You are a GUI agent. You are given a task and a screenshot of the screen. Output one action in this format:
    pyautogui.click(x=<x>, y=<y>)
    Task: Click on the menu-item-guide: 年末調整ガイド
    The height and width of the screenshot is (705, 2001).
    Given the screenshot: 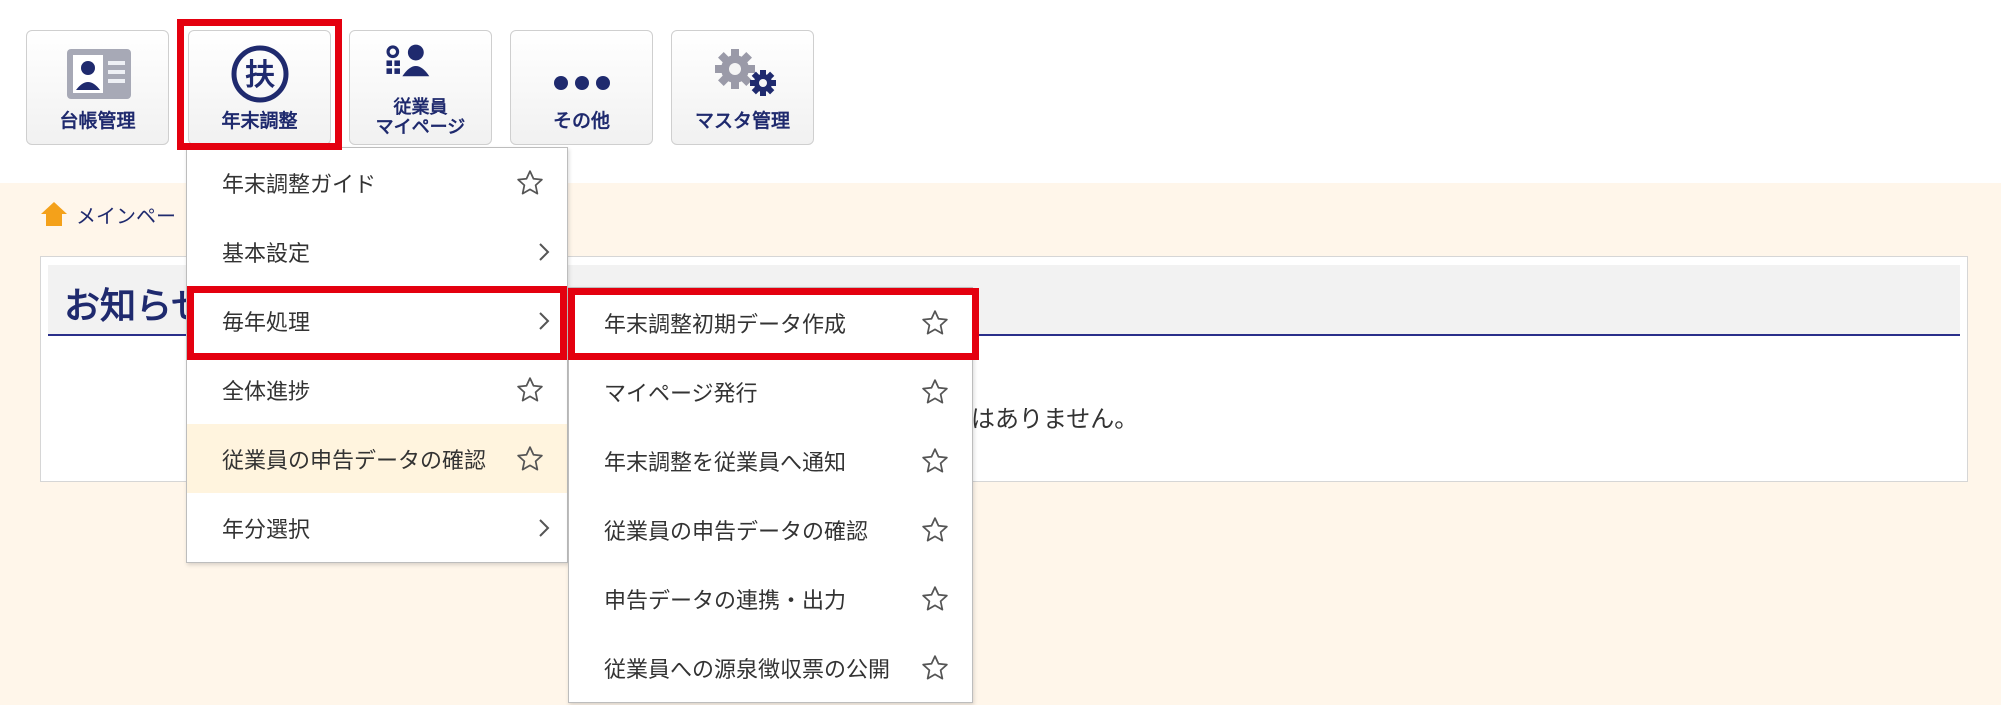 What is the action you would take?
    pyautogui.click(x=377, y=182)
    